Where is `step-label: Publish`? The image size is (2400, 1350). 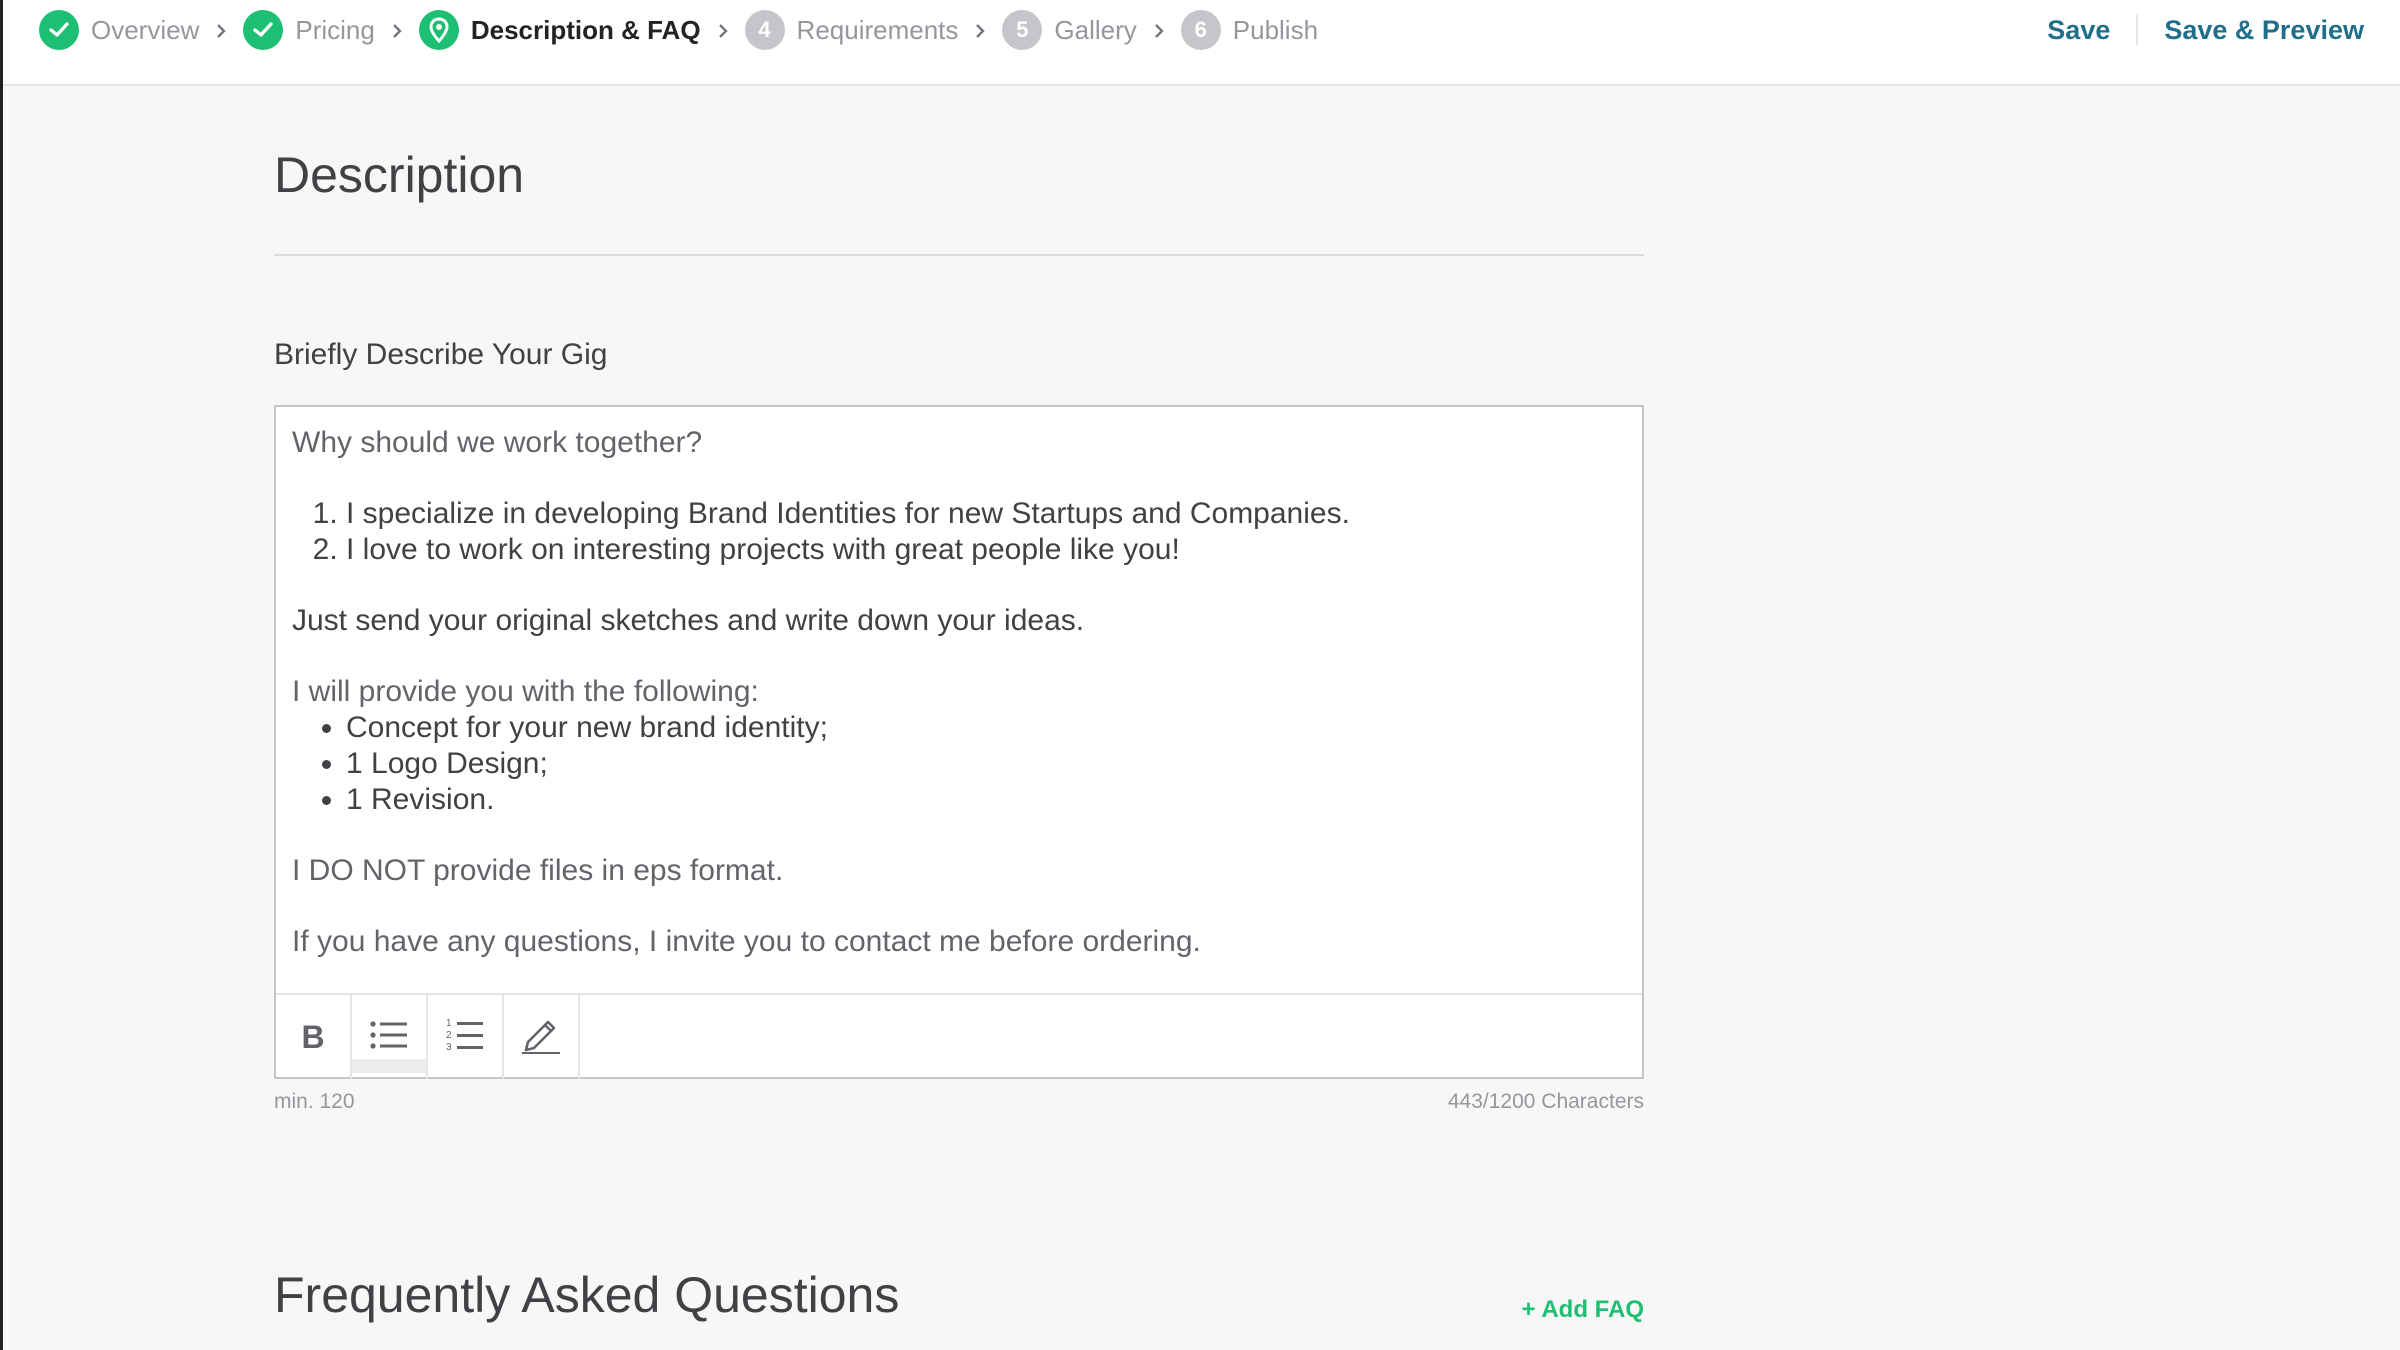
step-label: Publish is located at coordinates (1275, 29).